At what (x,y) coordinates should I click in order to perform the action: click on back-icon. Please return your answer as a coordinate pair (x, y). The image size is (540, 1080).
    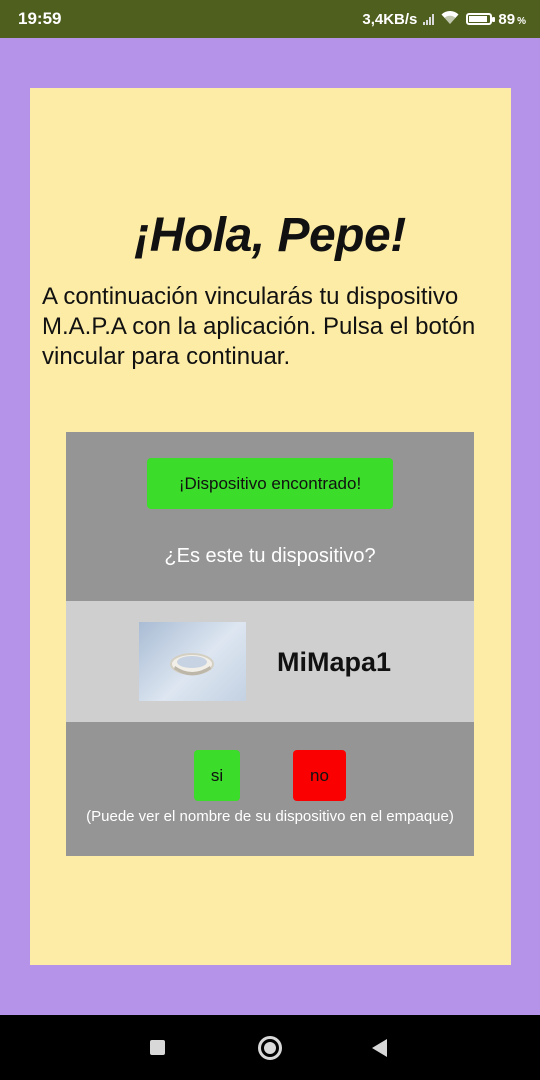
    Looking at the image, I should click on (379, 1048).